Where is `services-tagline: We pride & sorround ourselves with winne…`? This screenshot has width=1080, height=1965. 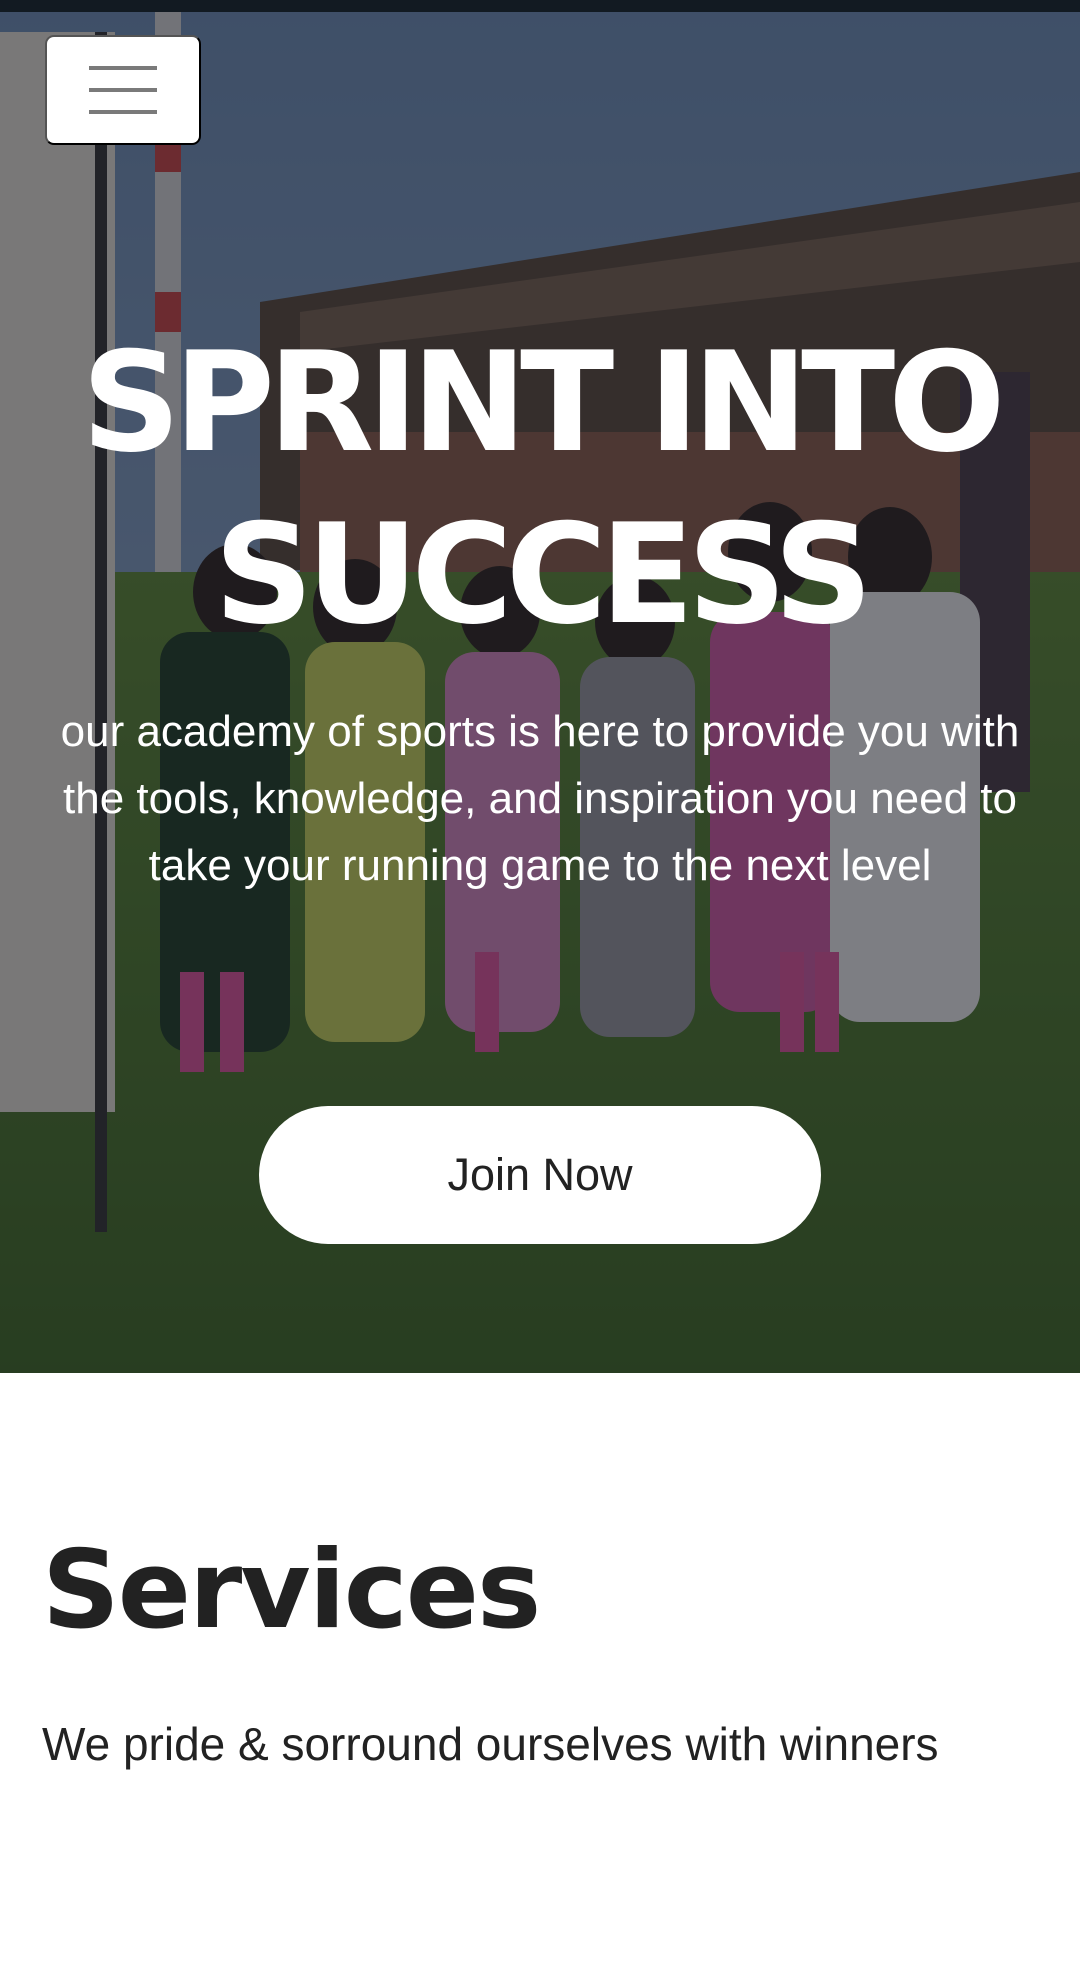
services-tagline: We pride & sorround ourselves with winne… is located at coordinates (490, 1744).